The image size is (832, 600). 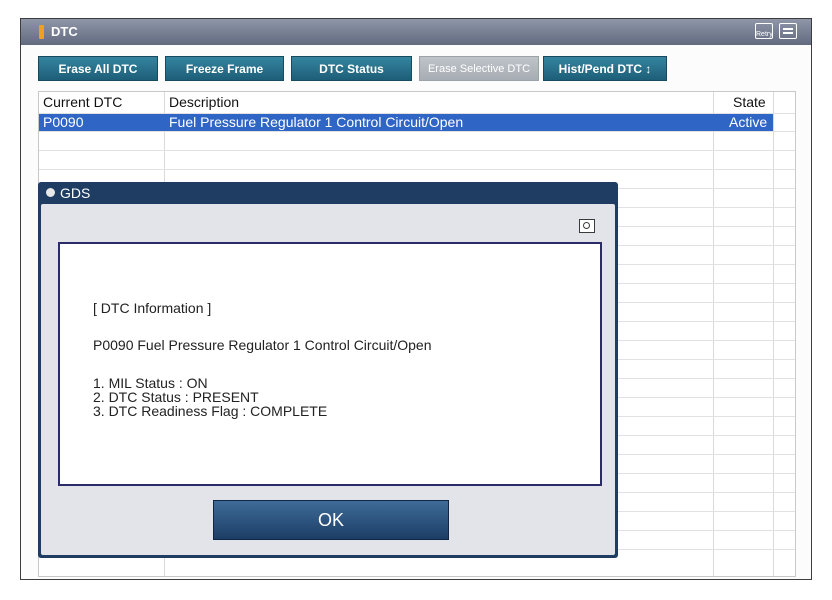 I want to click on dtc-info-heading: [ DTC Information ], so click(x=152, y=308).